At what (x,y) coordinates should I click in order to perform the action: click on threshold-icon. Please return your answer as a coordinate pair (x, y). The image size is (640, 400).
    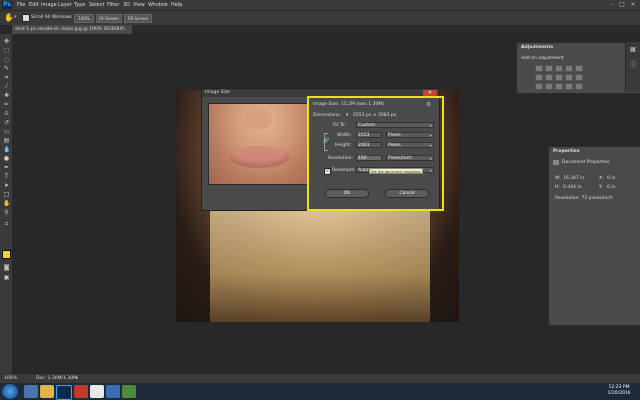
    Looking at the image, I should click on (559, 86).